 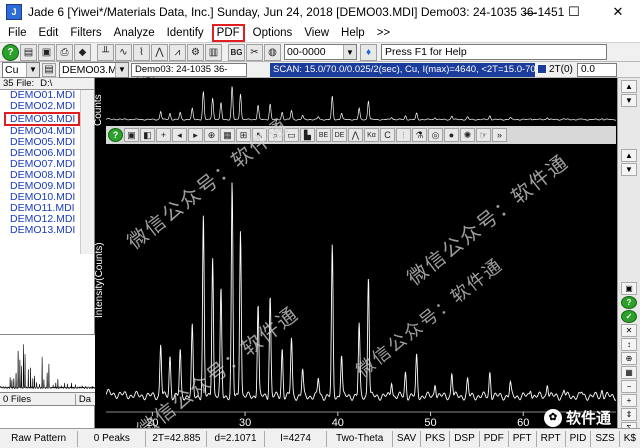 I want to click on theta-checkbox, so click(x=542, y=69).